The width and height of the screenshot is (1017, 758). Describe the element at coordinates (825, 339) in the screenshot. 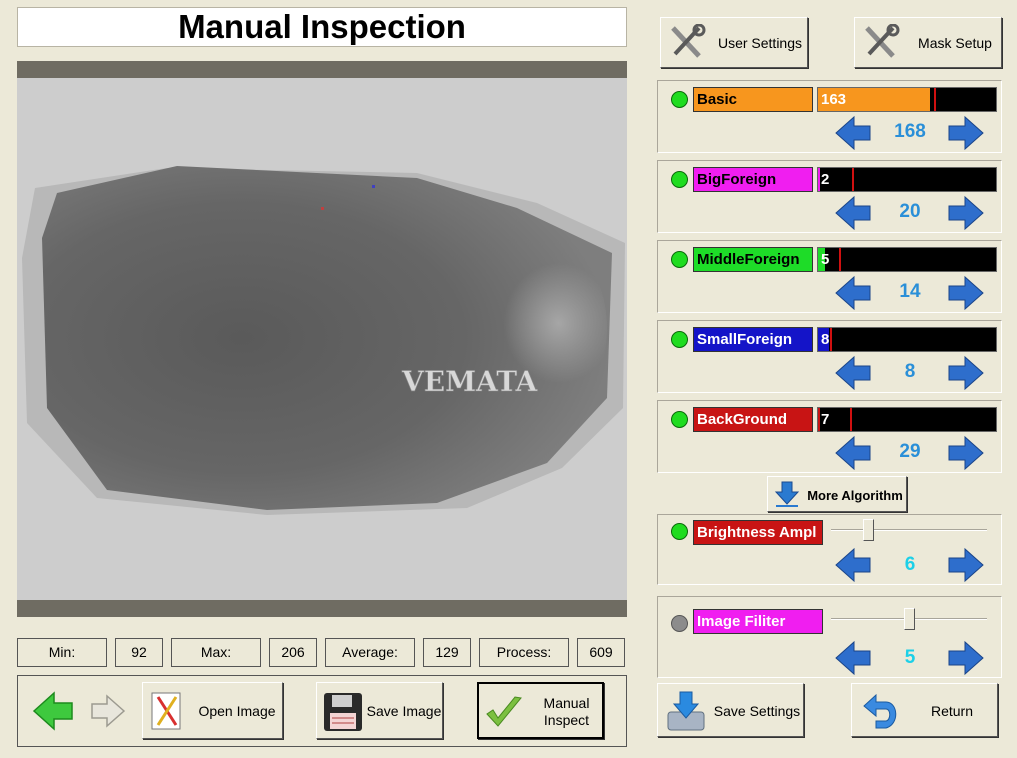

I see `algorithm-reading: 8` at that location.